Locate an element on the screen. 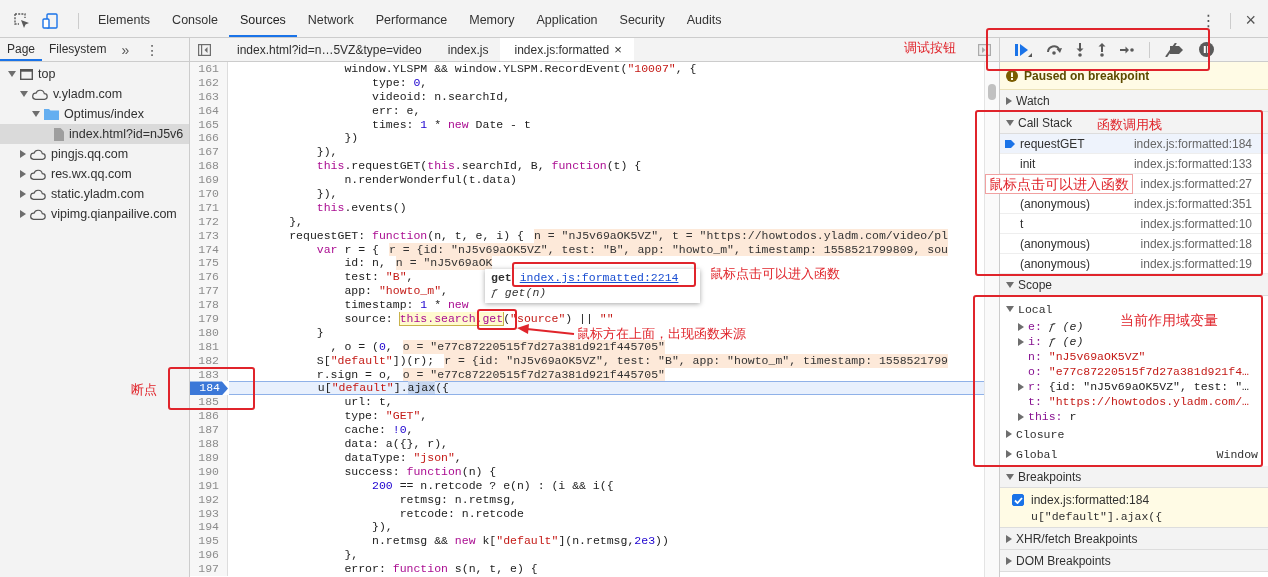 Image resolution: width=1268 pixels, height=577 pixels. breakpoint-code: u["default"].ajax({ is located at coordinates (1097, 516).